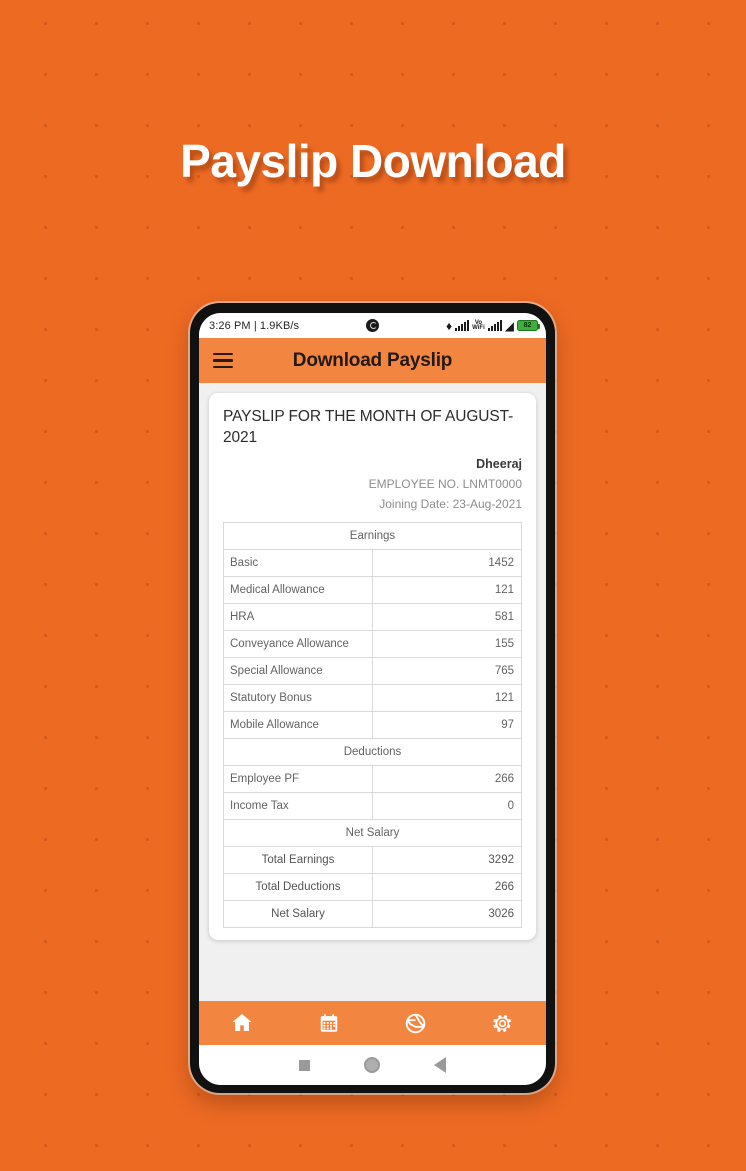 This screenshot has width=746, height=1171. Describe the element at coordinates (445, 484) in the screenshot. I see `employee-number: EMPLOYEE NO. LNMT0000` at that location.